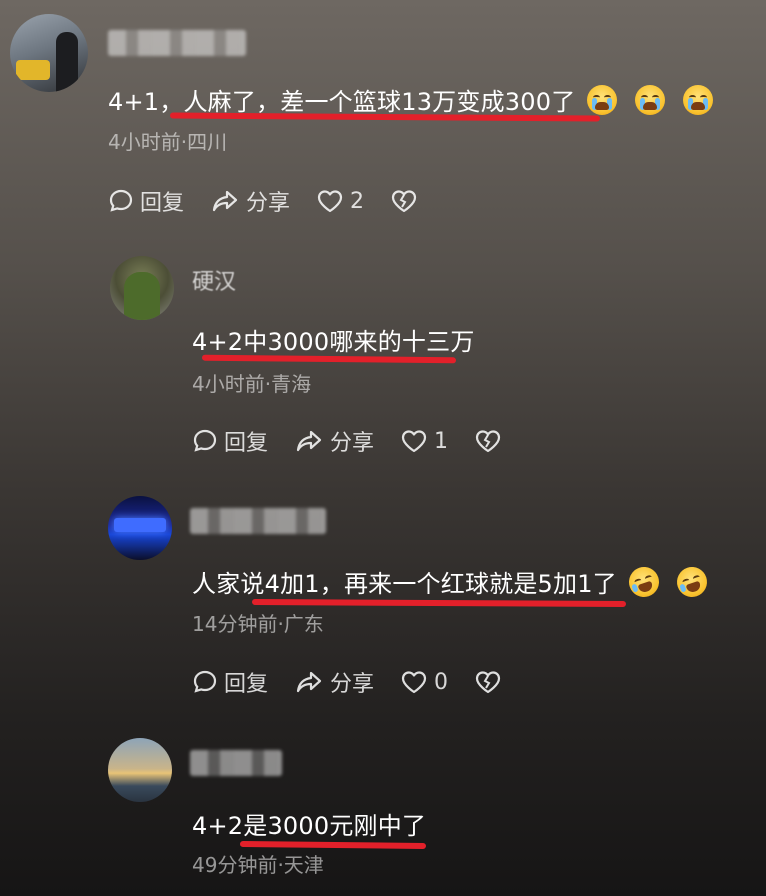 Image resolution: width=766 pixels, height=896 pixels. Describe the element at coordinates (441, 682) in the screenshot. I see `like-count: 0` at that location.